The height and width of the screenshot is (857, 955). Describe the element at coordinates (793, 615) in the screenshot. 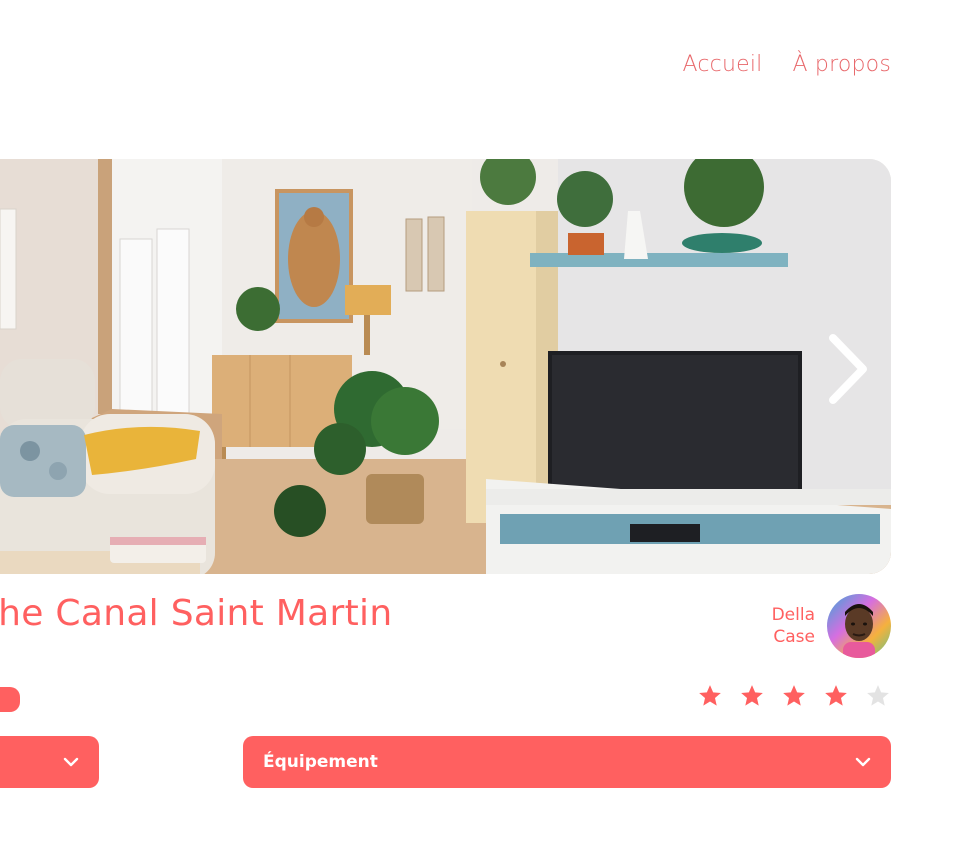

I see `host-first-name: Della` at that location.